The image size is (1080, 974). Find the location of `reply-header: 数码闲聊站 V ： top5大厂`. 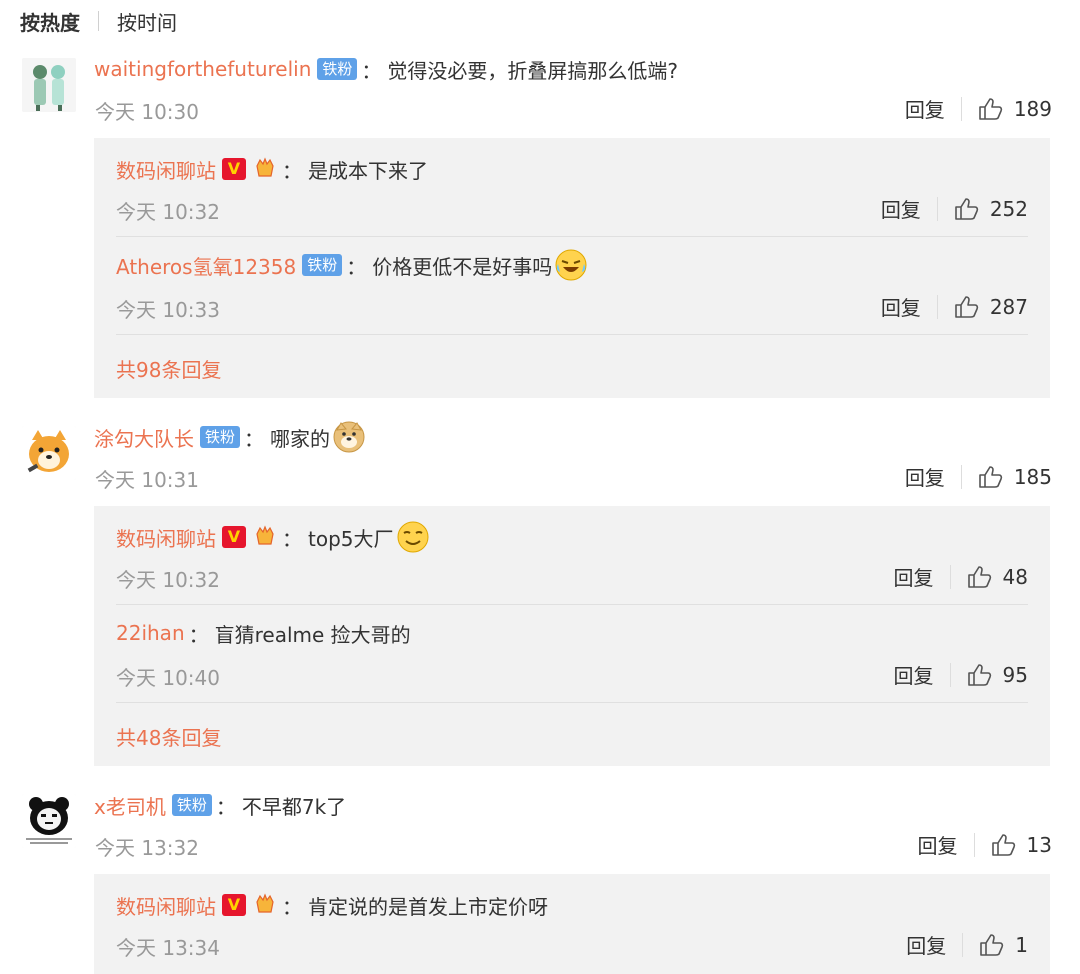

reply-header: 数码闲聊站 V ： top5大厂 is located at coordinates (273, 537).